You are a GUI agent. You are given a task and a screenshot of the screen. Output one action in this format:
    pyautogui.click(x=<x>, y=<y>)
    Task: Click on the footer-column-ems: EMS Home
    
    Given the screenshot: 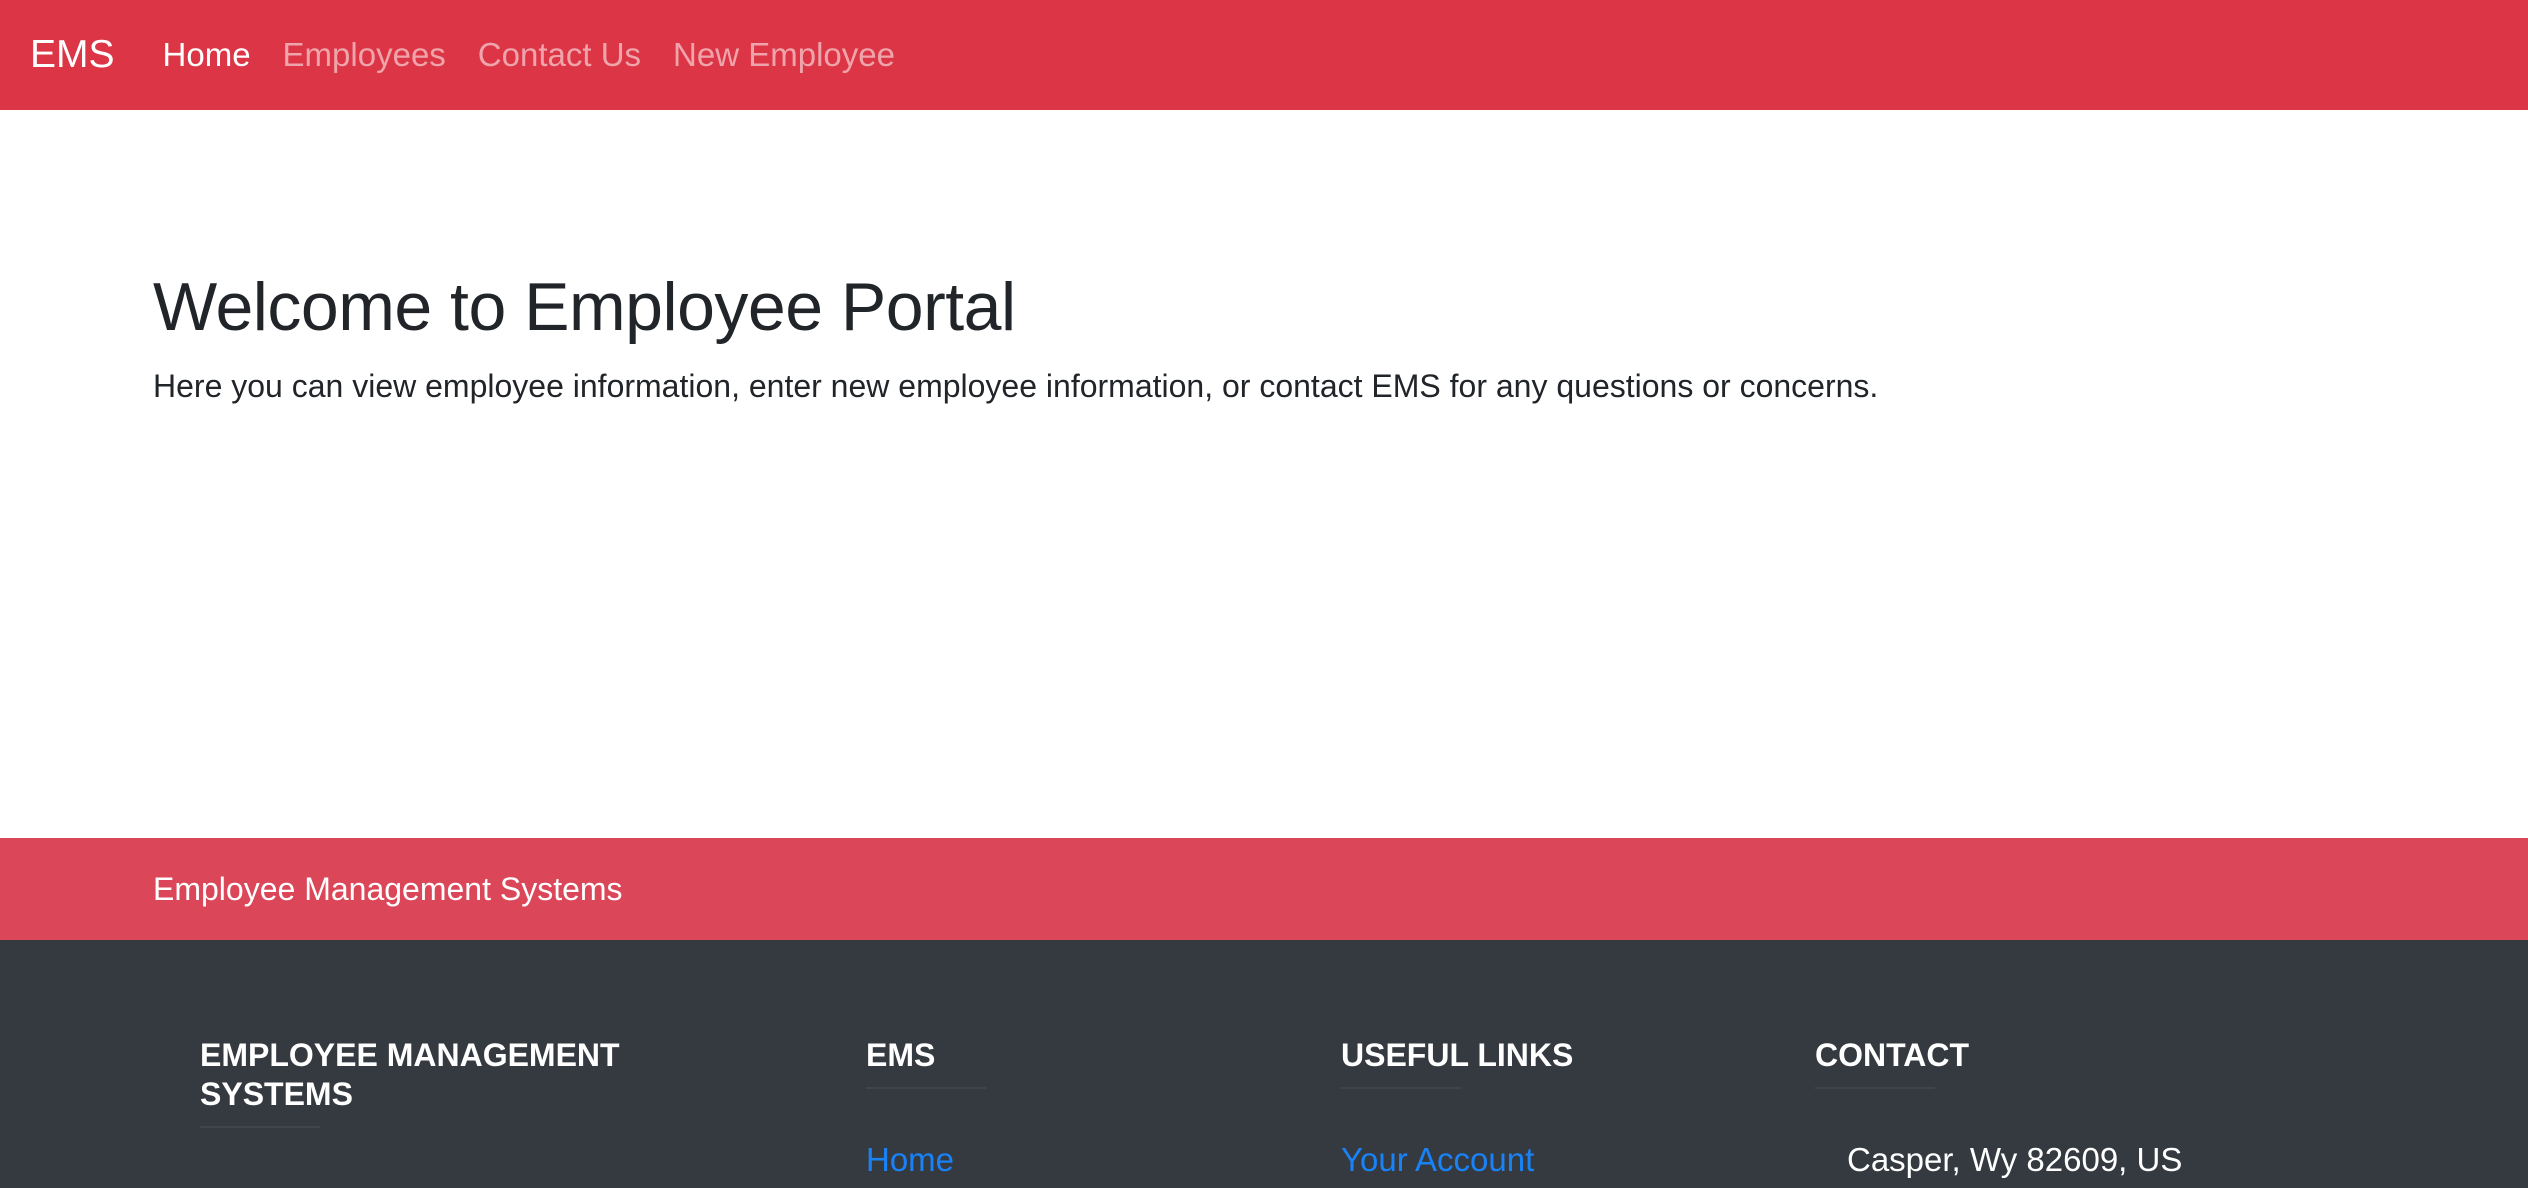 What is the action you would take?
    pyautogui.click(x=1066, y=1107)
    